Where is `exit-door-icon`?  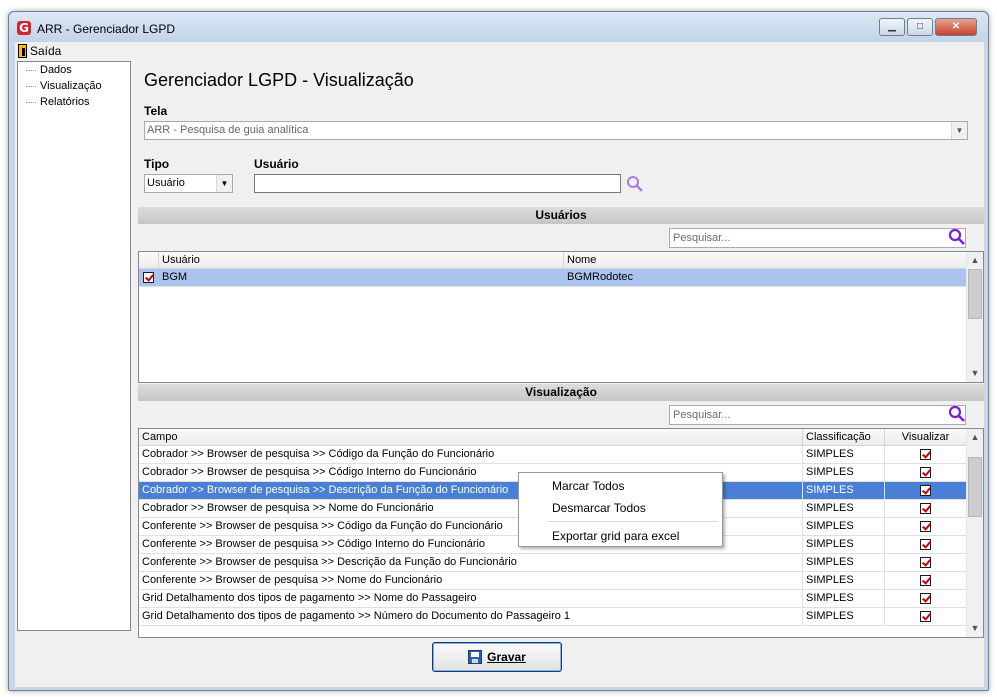 exit-door-icon is located at coordinates (22, 51).